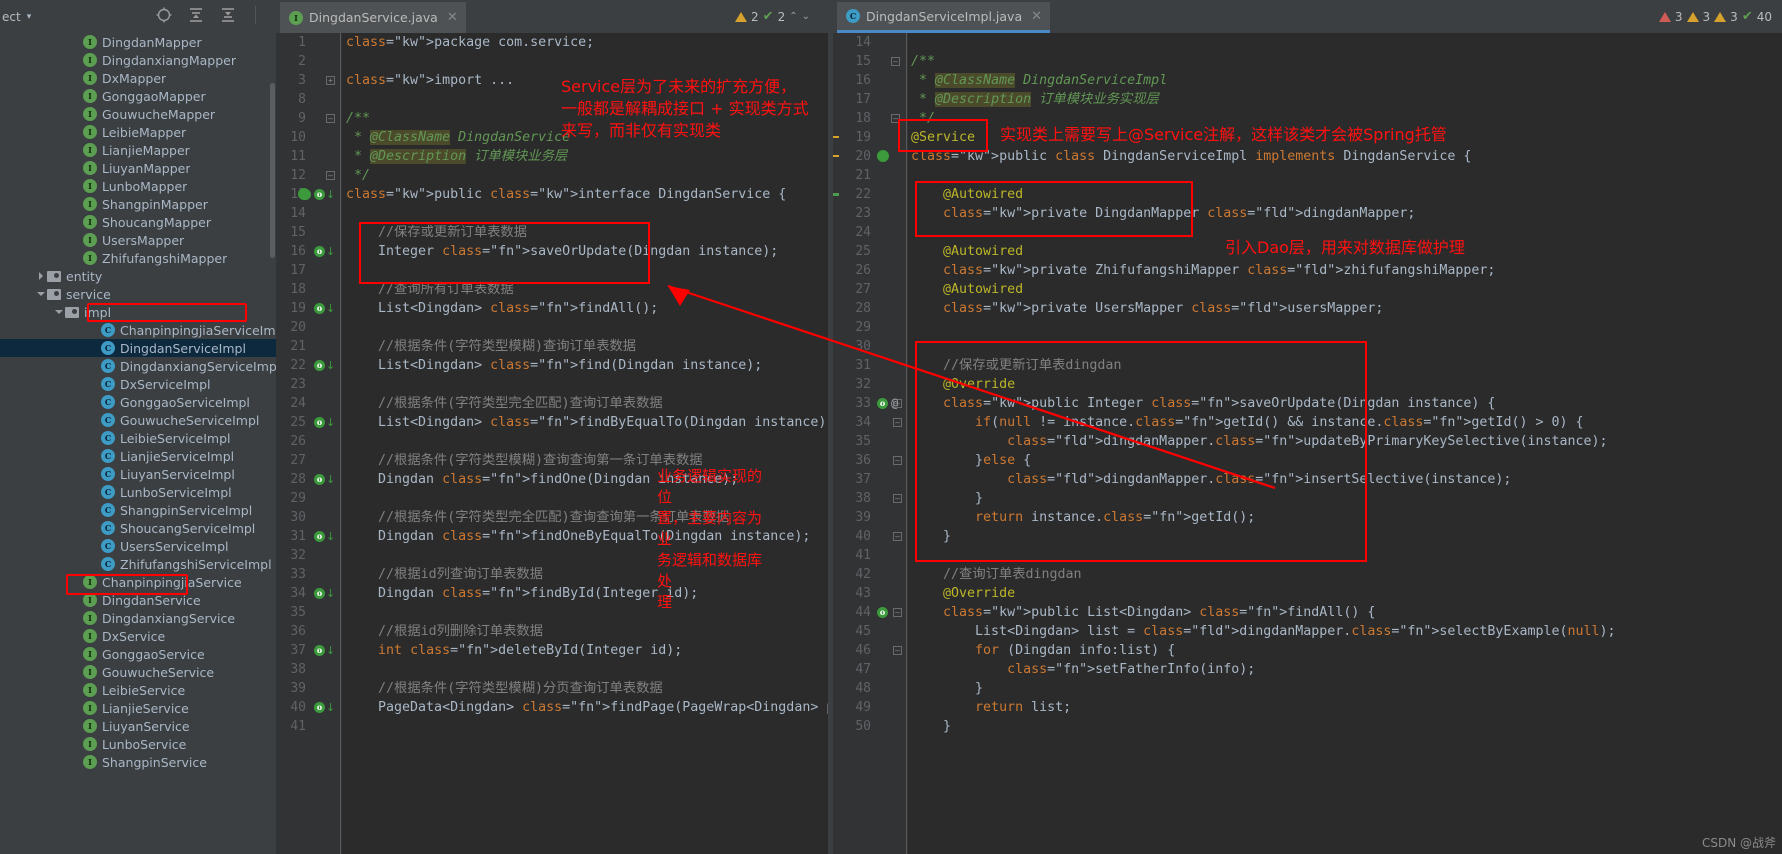 Image resolution: width=1782 pixels, height=854 pixels. I want to click on tree-item-service: service, so click(138, 294).